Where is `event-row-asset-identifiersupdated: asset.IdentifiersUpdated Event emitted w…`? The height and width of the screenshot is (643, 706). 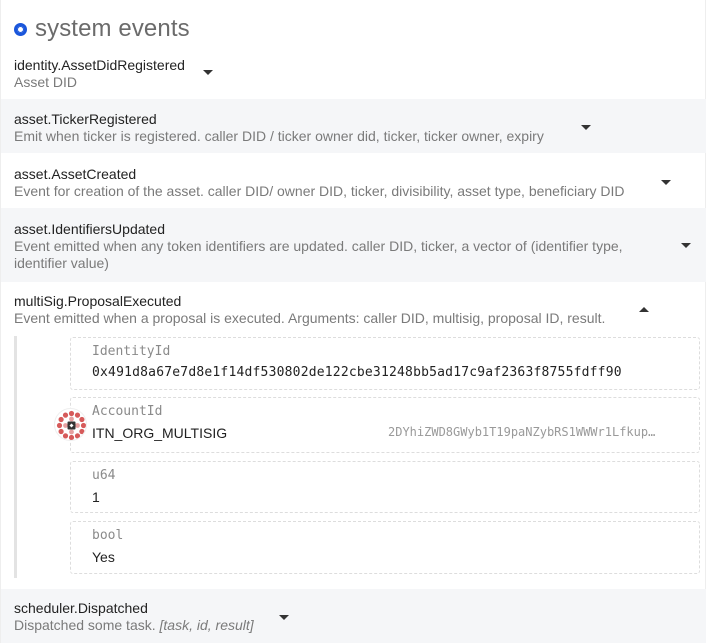
event-row-asset-identifiersupdated: asset.IdentifiersUpdated Event emitted w… is located at coordinates (353, 245).